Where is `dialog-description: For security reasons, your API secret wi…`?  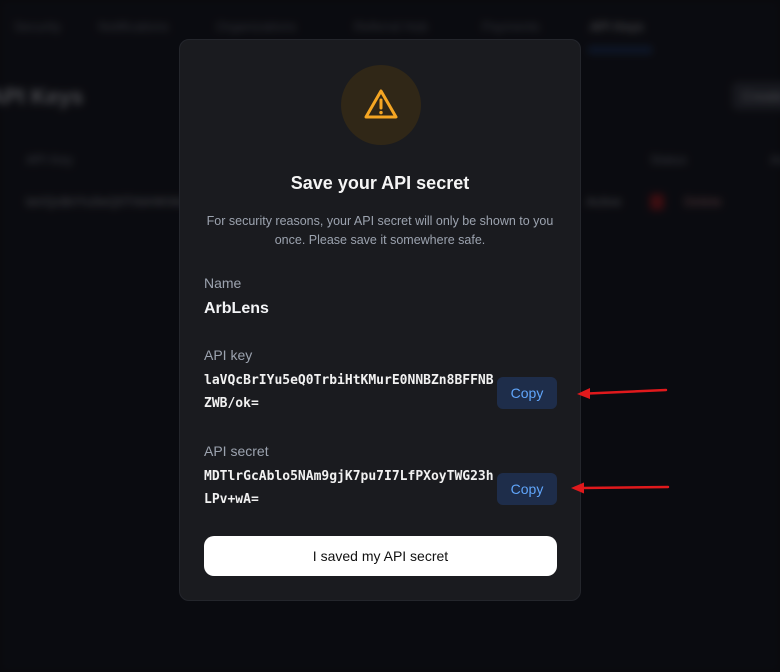 dialog-description: For security reasons, your API secret wi… is located at coordinates (380, 230).